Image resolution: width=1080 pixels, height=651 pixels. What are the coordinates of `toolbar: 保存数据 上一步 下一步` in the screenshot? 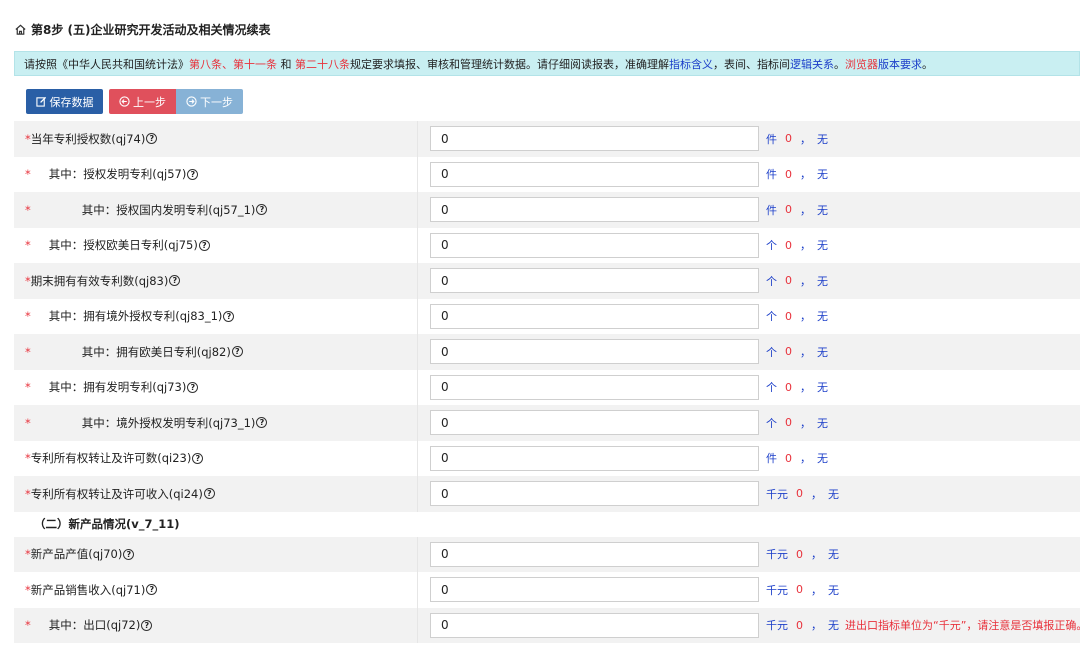 It's located at (134, 101).